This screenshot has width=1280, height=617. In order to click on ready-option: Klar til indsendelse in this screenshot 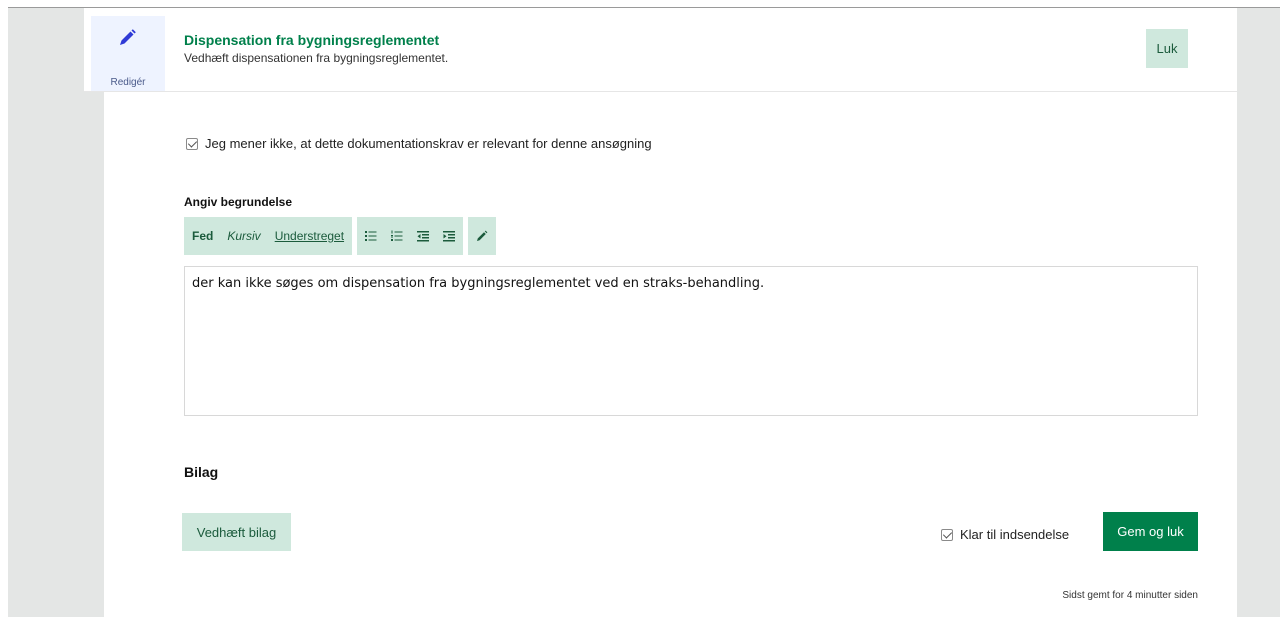, I will do `click(1005, 534)`.